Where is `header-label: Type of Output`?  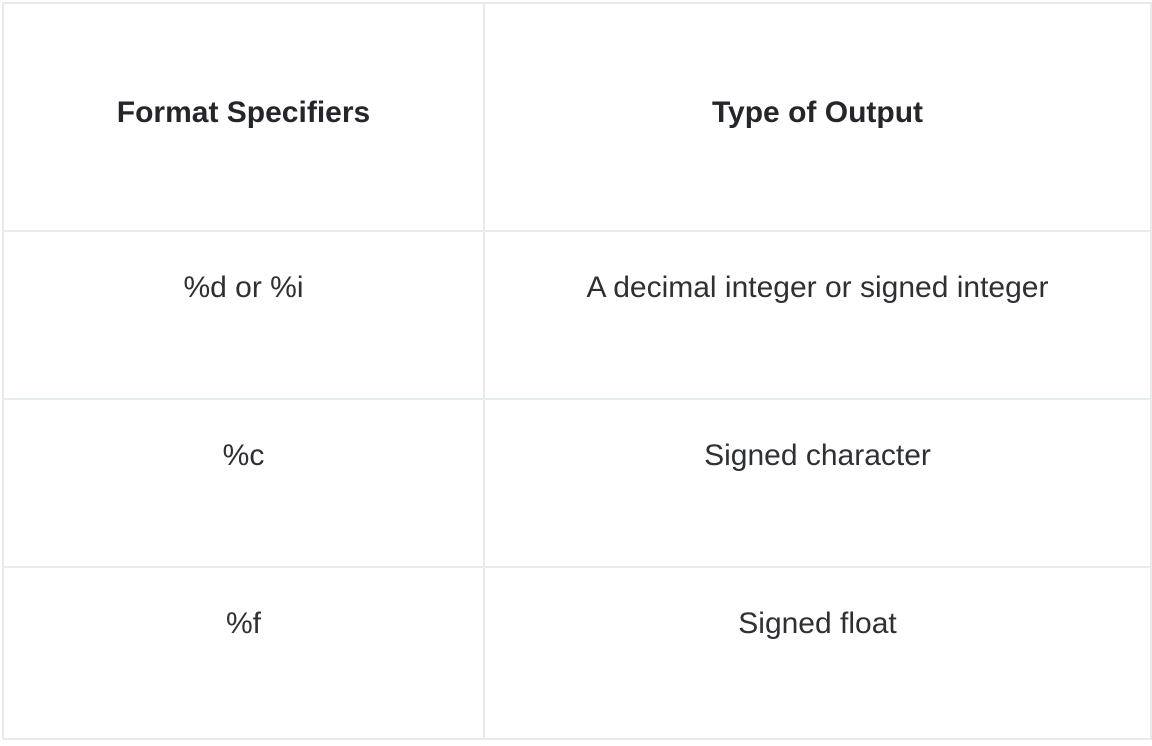 header-label: Type of Output is located at coordinates (817, 112).